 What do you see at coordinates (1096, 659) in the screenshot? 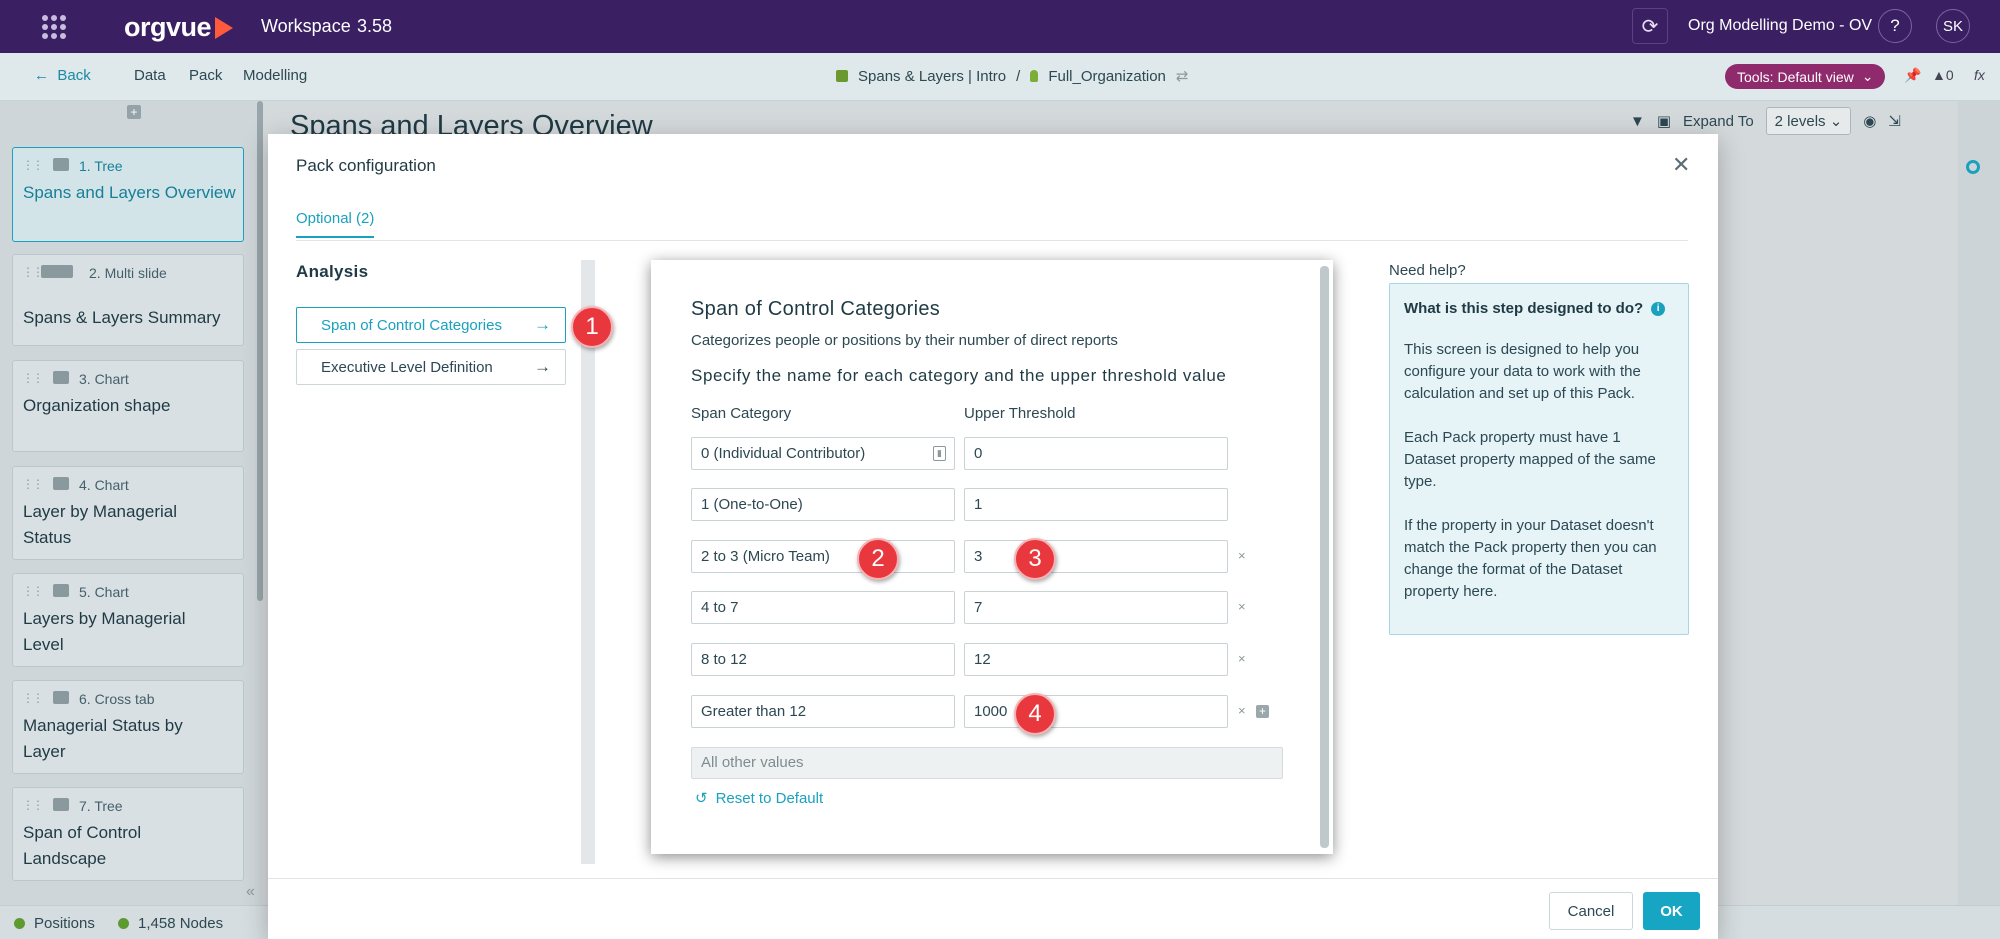
I see `threshold-field-4: 12` at bounding box center [1096, 659].